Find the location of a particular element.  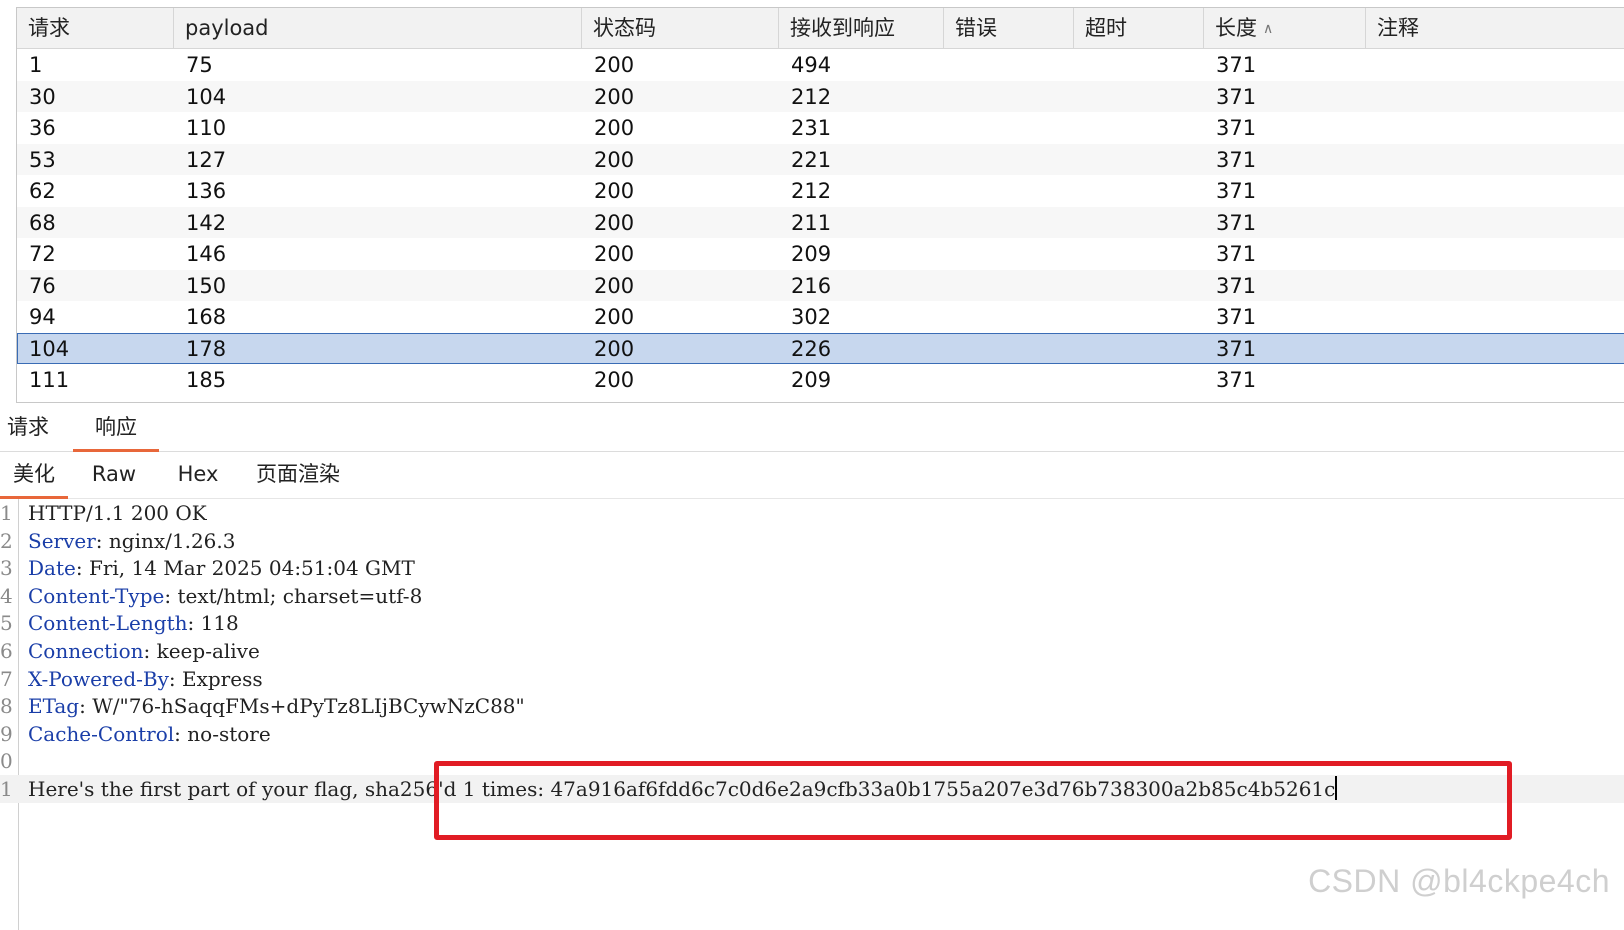

tab-pretty: 美化 is located at coordinates (34, 477).